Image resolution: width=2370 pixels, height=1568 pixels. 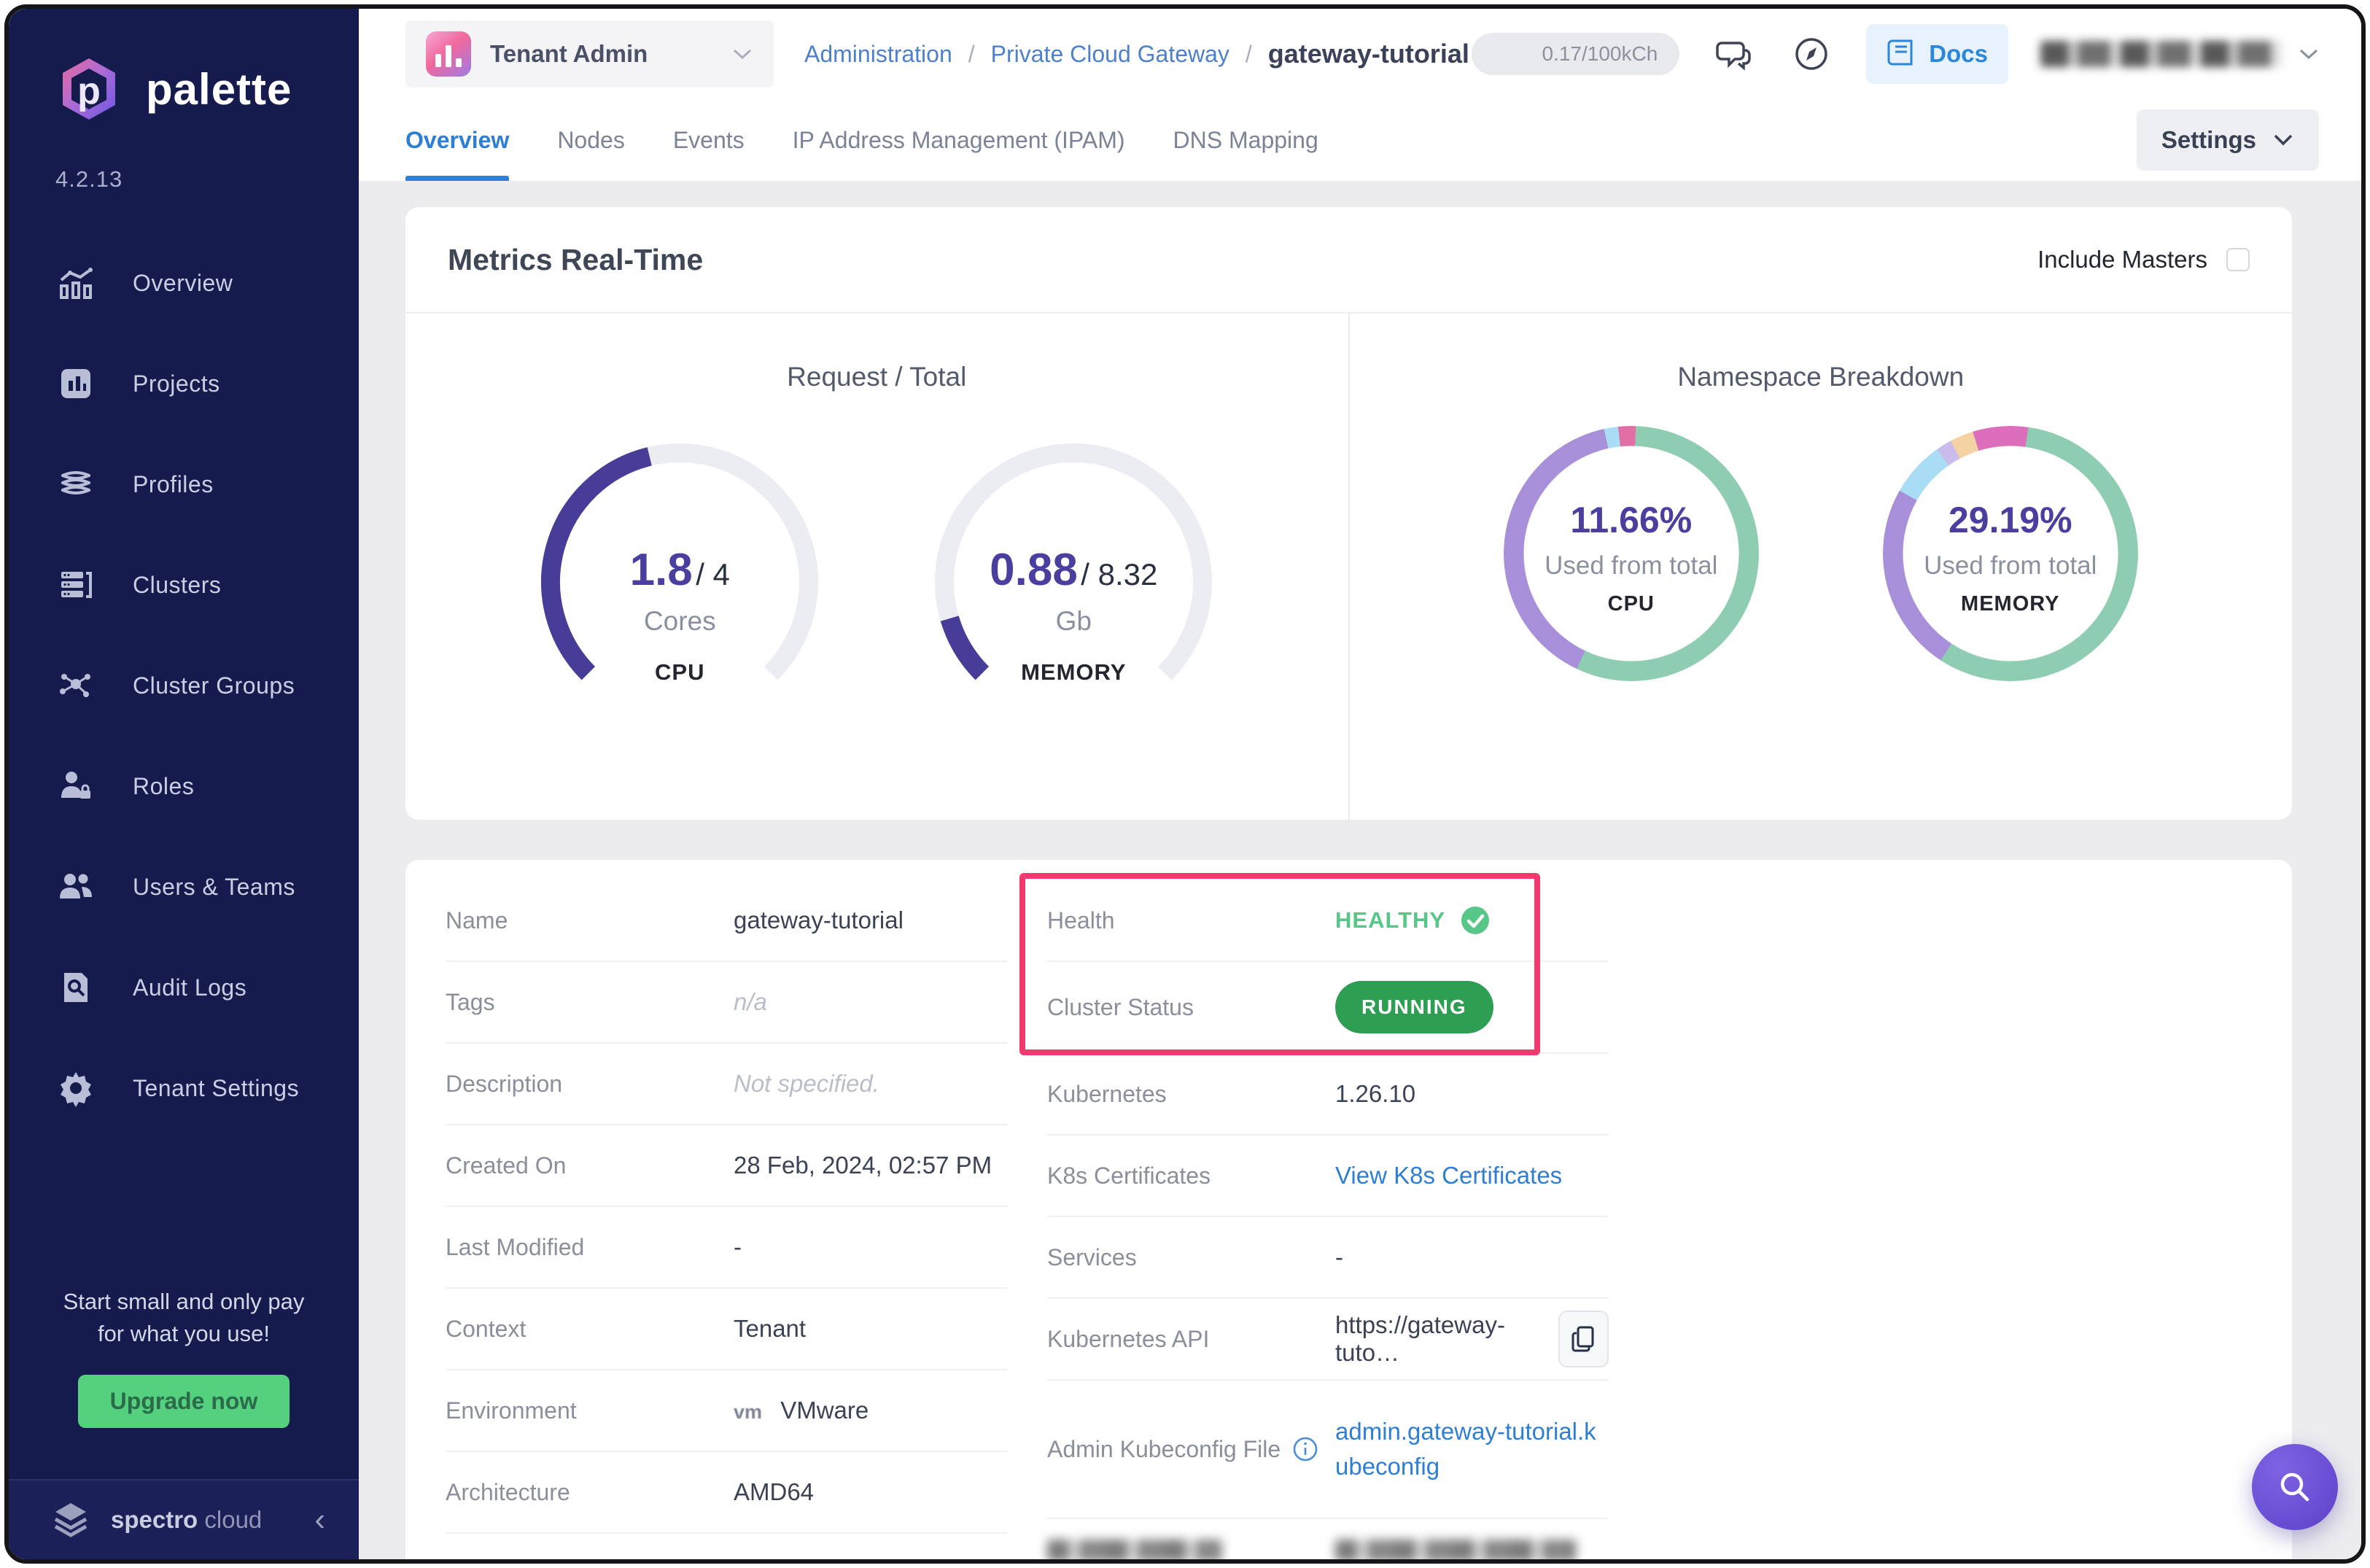 What do you see at coordinates (184, 1301) in the screenshot?
I see `promo-text-line1: Start small and only pay` at bounding box center [184, 1301].